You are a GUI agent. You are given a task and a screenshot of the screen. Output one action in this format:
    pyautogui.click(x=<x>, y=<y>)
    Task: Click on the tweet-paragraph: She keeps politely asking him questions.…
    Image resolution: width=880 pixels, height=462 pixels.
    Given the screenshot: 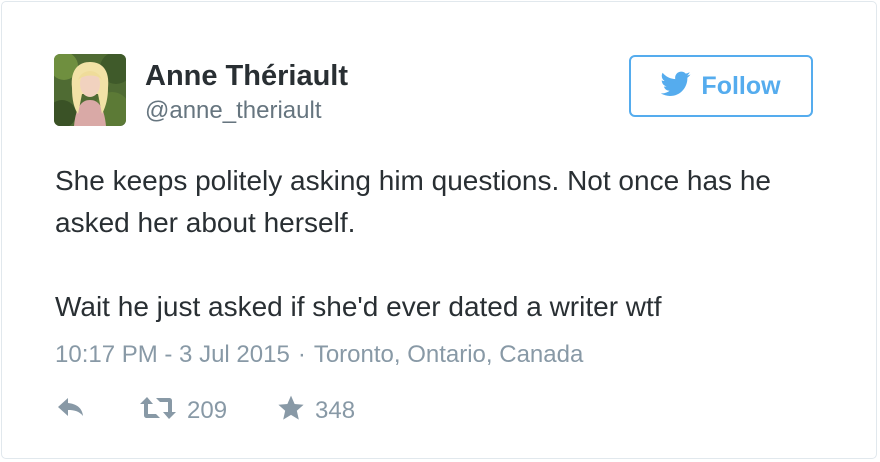 What is the action you would take?
    pyautogui.click(x=413, y=201)
    